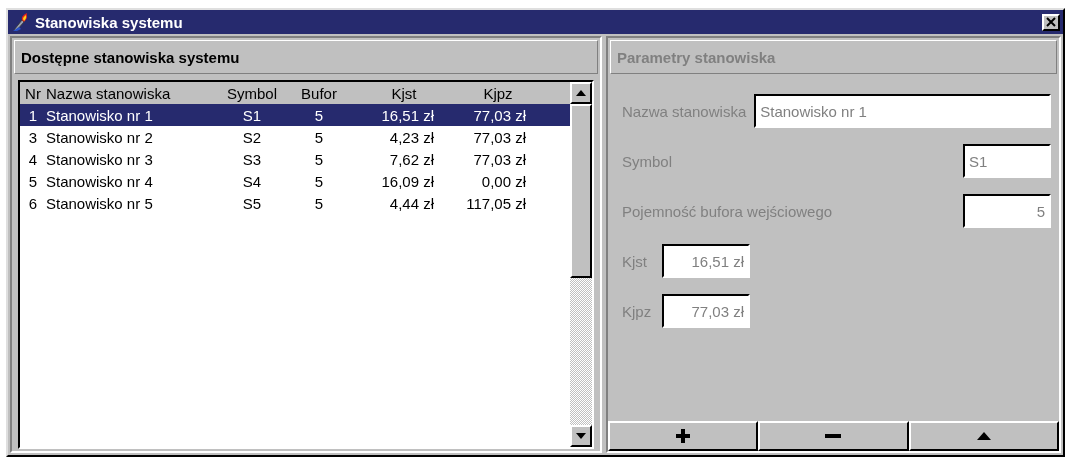  I want to click on table-cell-text: 1, so click(33, 115).